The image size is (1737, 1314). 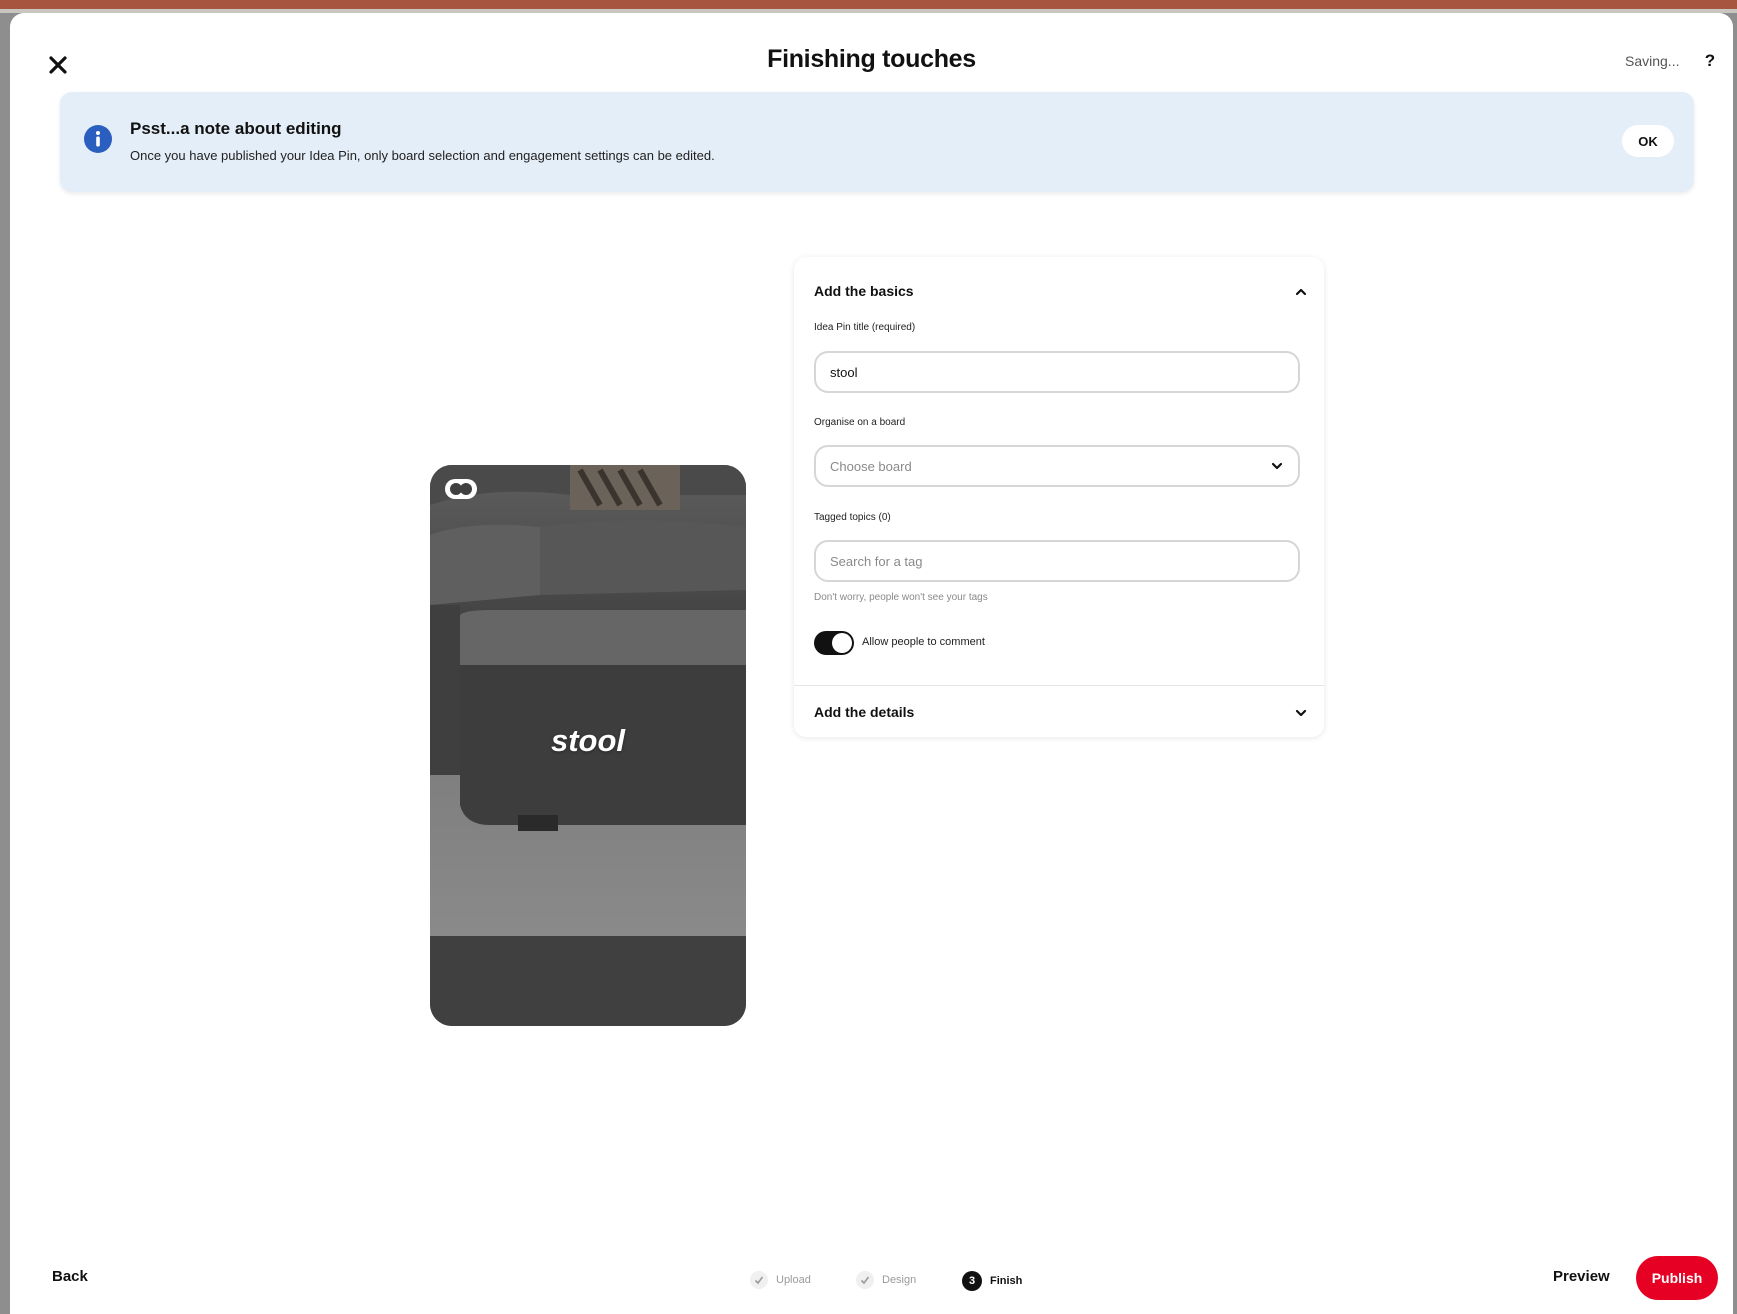 I want to click on tags-field-label: Tagged topics (0), so click(x=852, y=517).